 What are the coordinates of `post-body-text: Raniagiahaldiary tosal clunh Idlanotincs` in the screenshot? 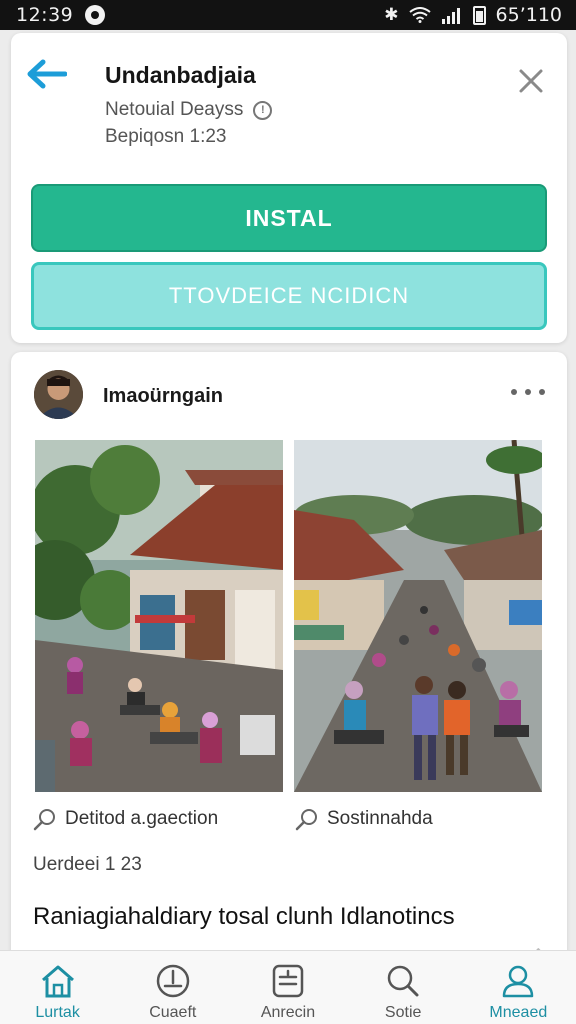 It's located at (244, 916).